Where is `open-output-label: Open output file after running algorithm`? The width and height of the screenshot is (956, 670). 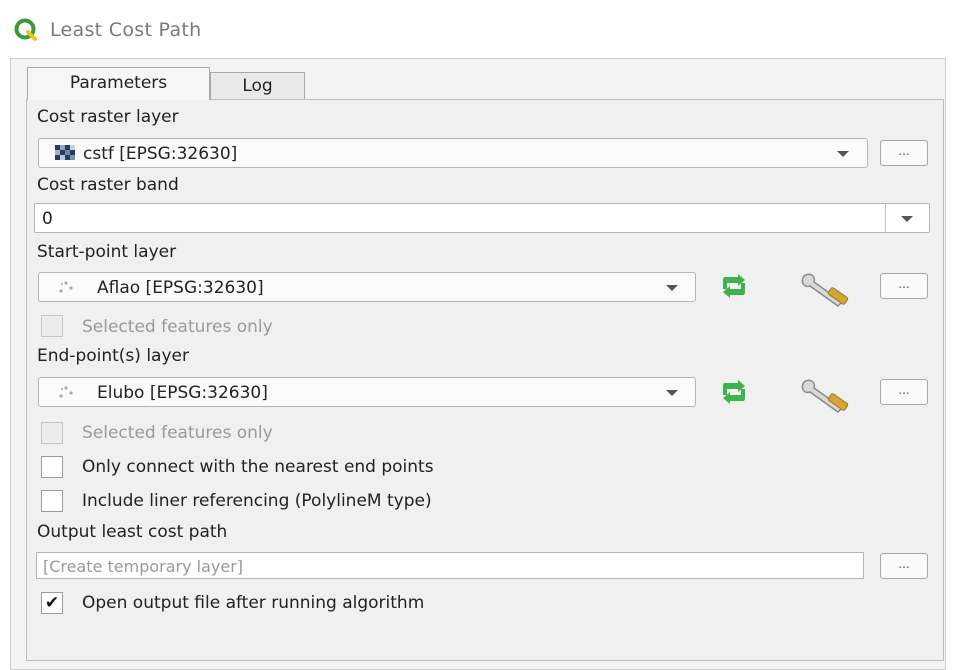
open-output-label: Open output file after running algorithm is located at coordinates (253, 603).